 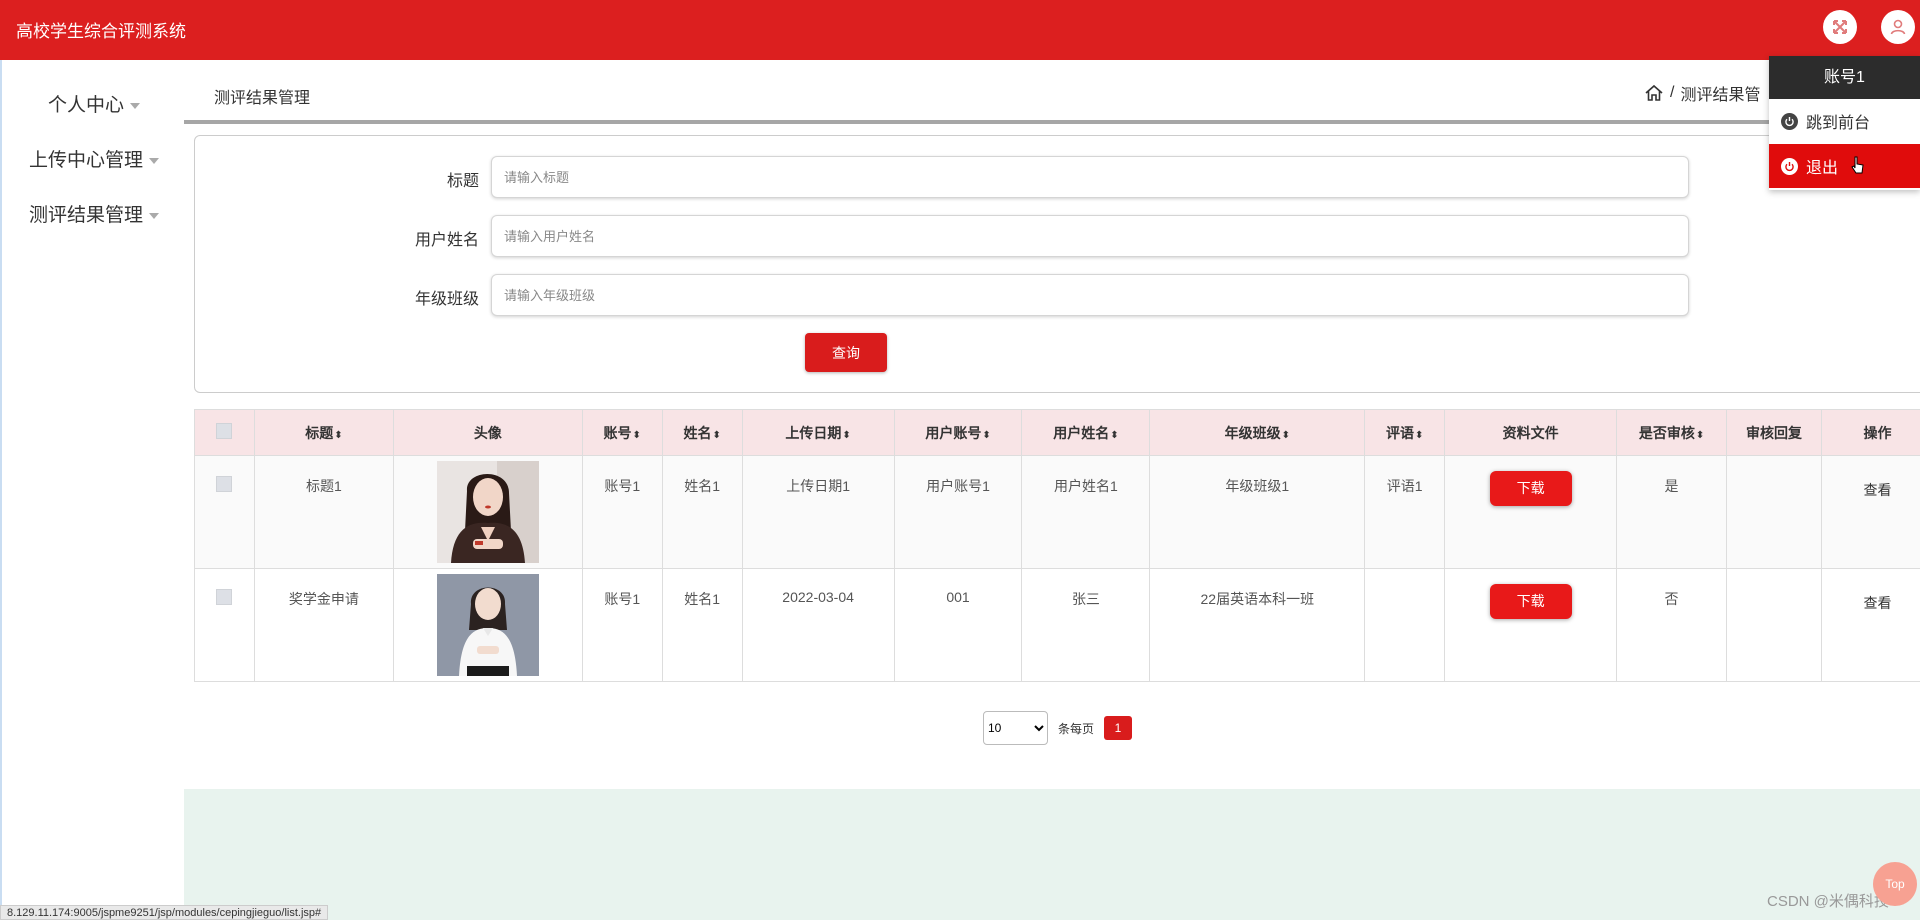 I want to click on content-header: 测评结果管理 / 测评结果管, so click(x=1052, y=92).